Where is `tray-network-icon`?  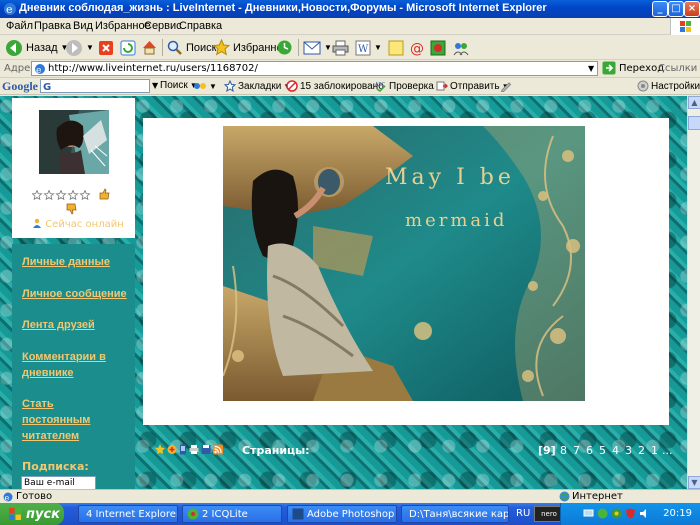 tray-network-icon is located at coordinates (588, 513).